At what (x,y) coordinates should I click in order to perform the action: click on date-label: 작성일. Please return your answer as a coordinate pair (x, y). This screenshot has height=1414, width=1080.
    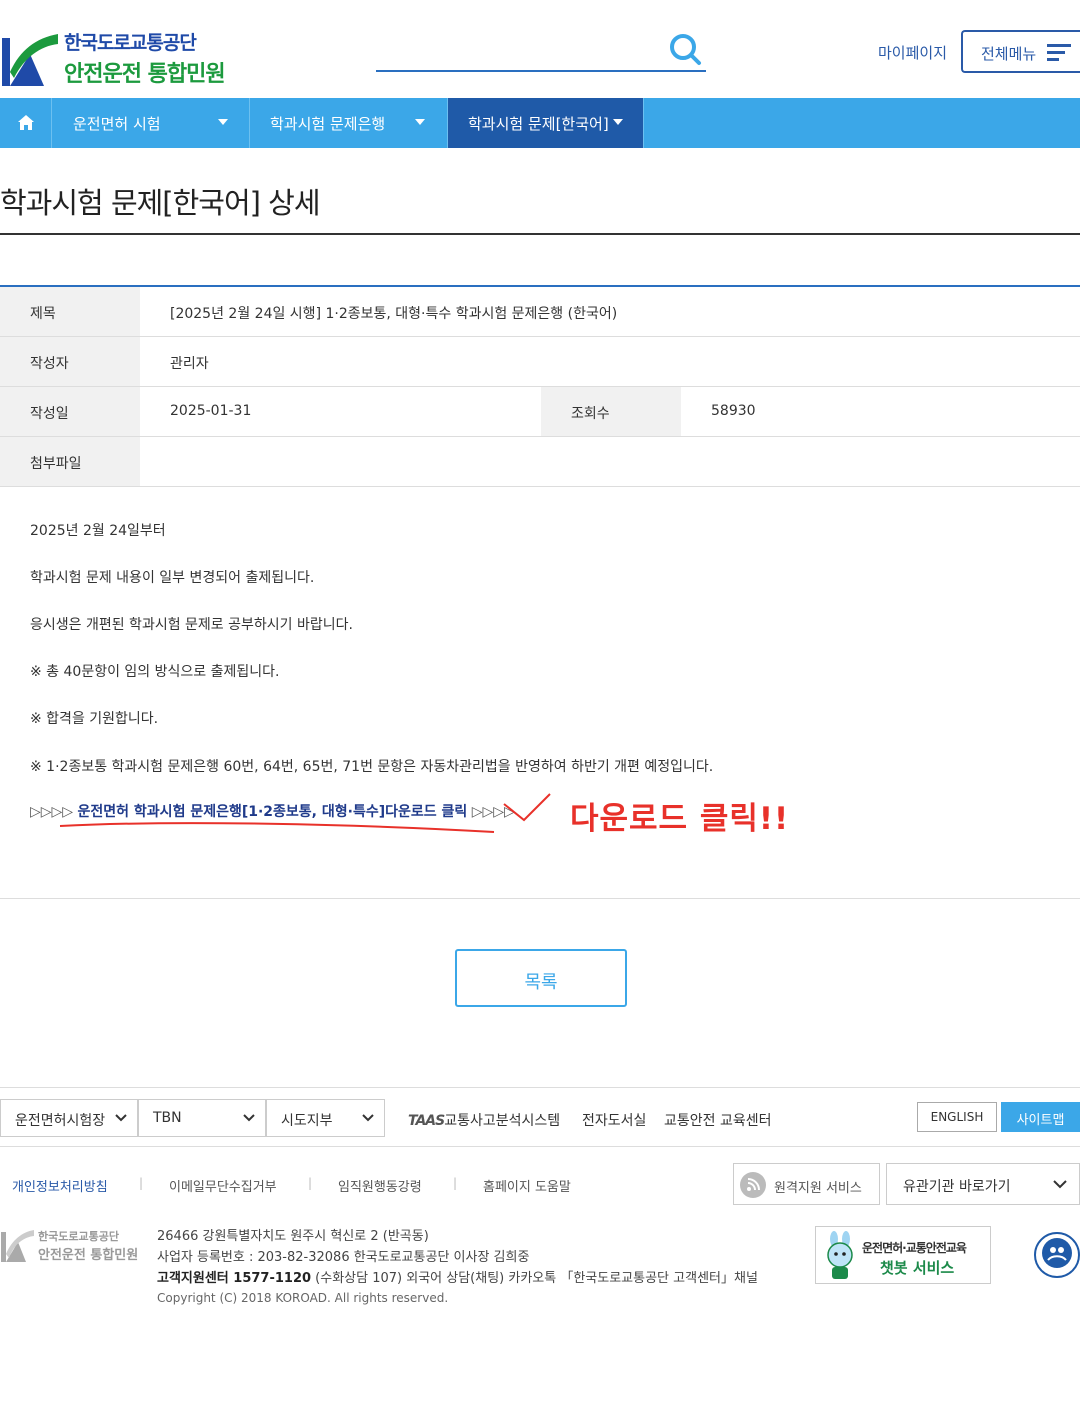
    Looking at the image, I should click on (49, 414).